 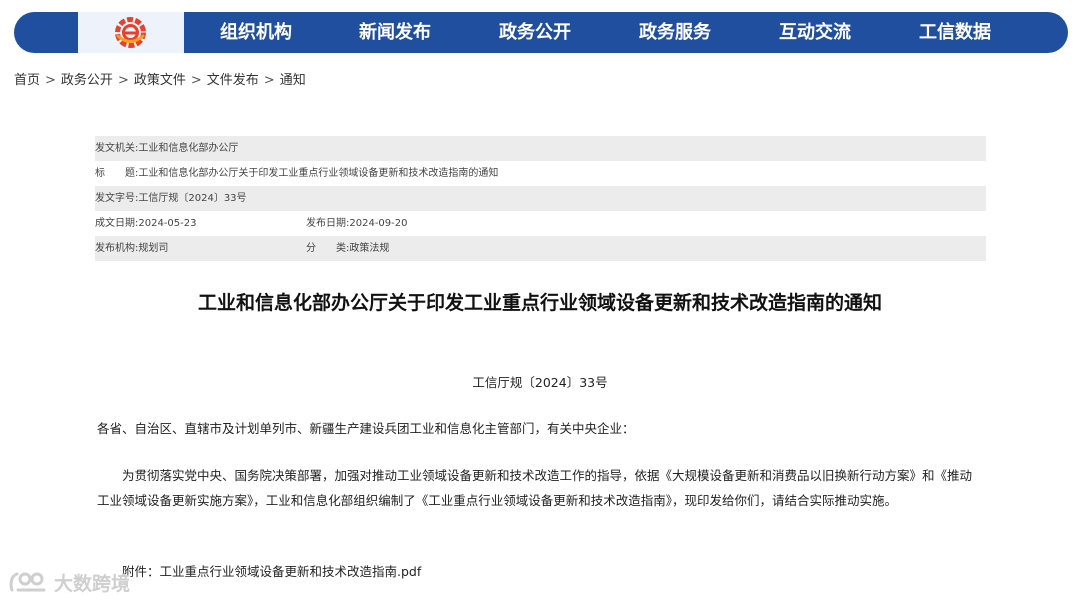 I want to click on breadcrumb-notice: 通知, so click(x=293, y=80).